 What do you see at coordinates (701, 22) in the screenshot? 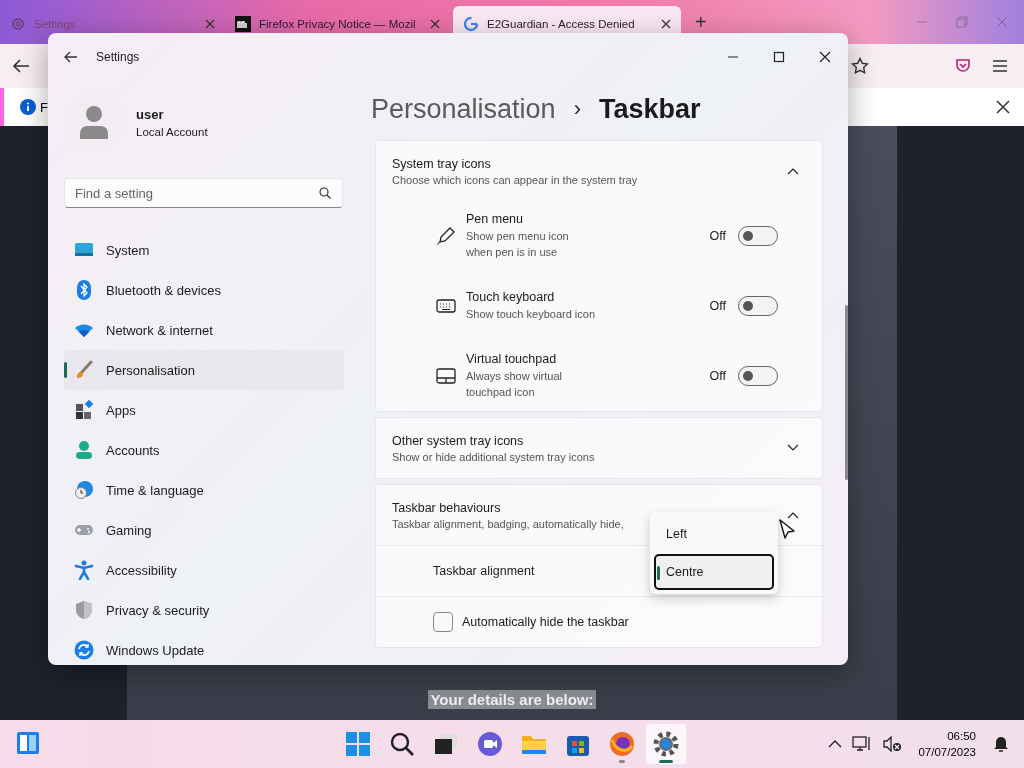
I see `new-tab-button: +` at bounding box center [701, 22].